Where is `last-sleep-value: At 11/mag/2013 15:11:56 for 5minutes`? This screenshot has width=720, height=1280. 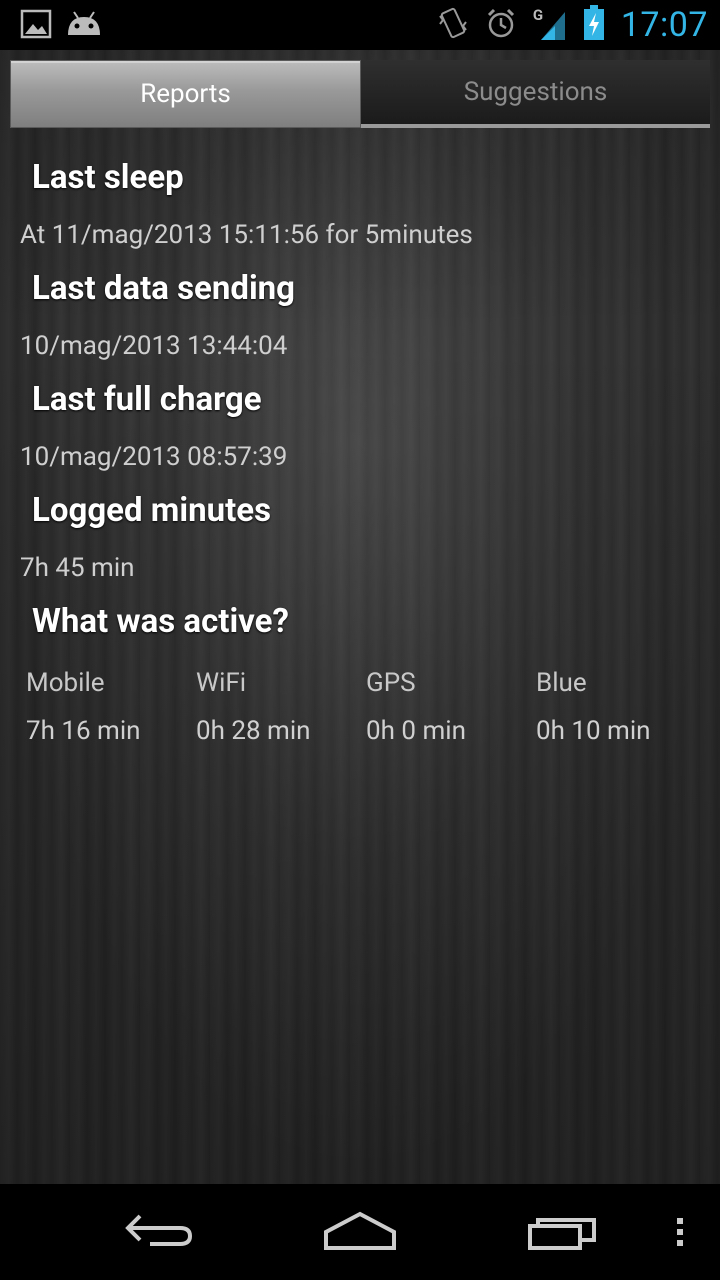
last-sleep-value: At 11/mag/2013 15:11:56 for 5minutes is located at coordinates (246, 235).